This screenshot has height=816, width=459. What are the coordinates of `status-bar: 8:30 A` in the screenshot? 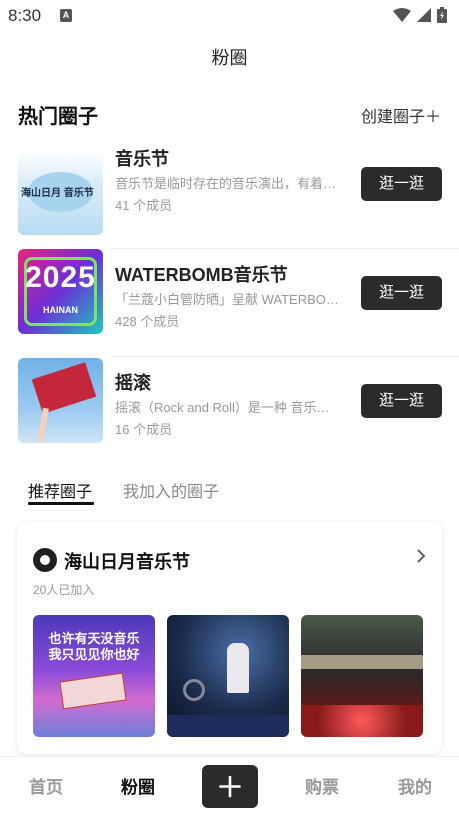 It's located at (229, 16).